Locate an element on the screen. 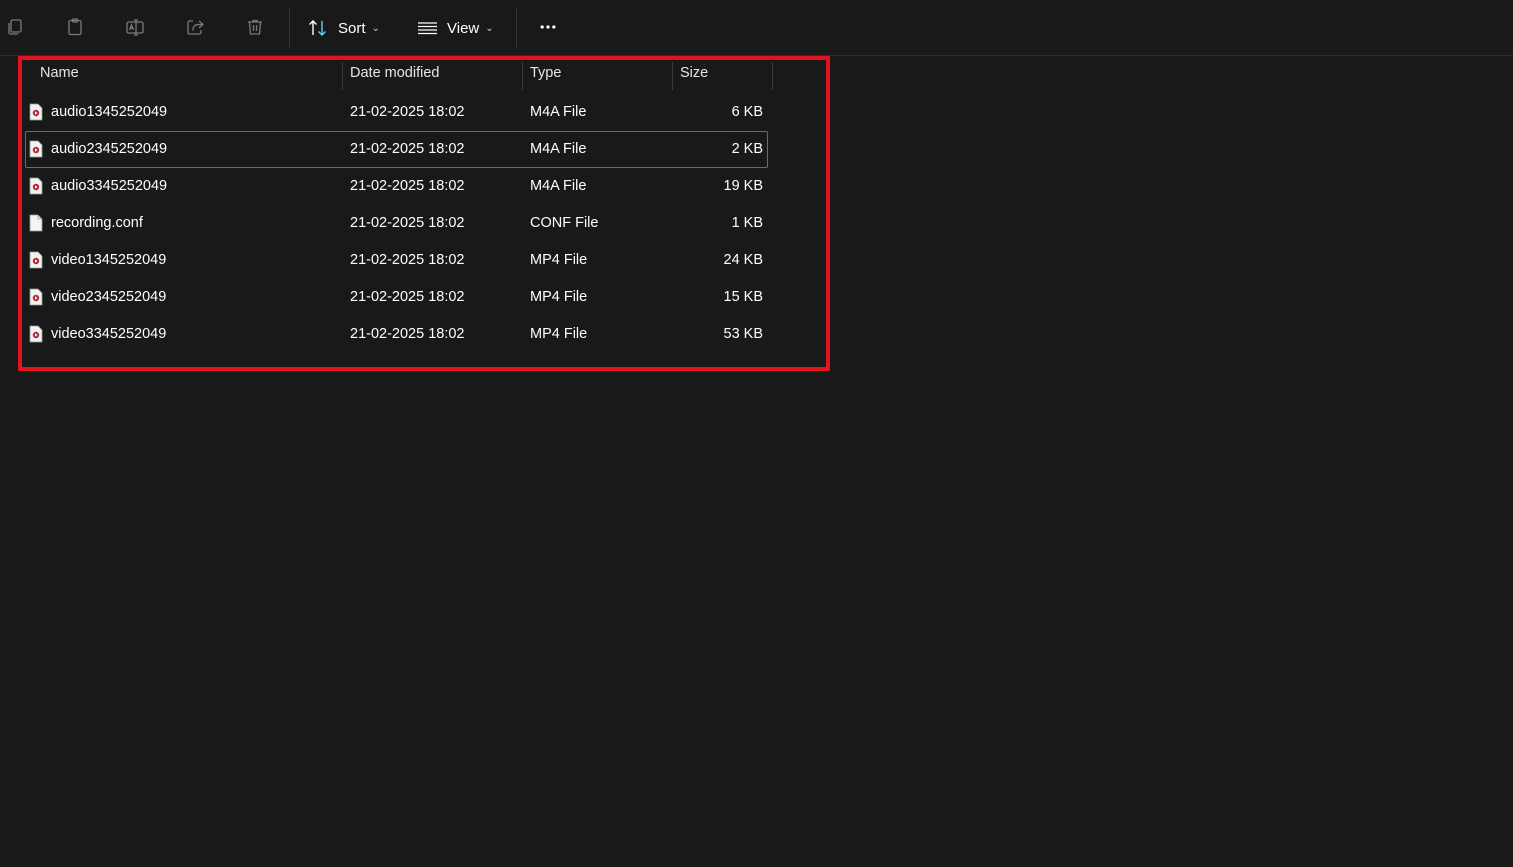  file-name: audio1345252049 is located at coordinates (109, 112).